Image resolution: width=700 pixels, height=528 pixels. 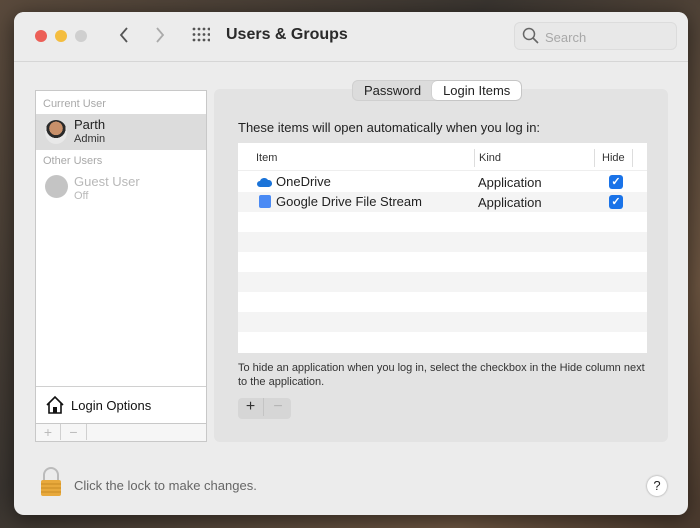 What do you see at coordinates (160, 35) in the screenshot?
I see `forward-chevron-icon` at bounding box center [160, 35].